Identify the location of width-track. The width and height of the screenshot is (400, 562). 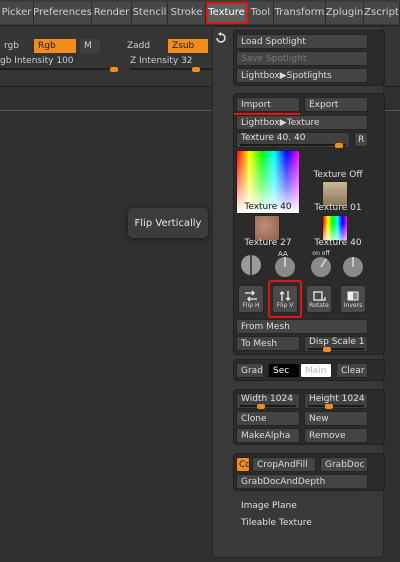
(268, 406).